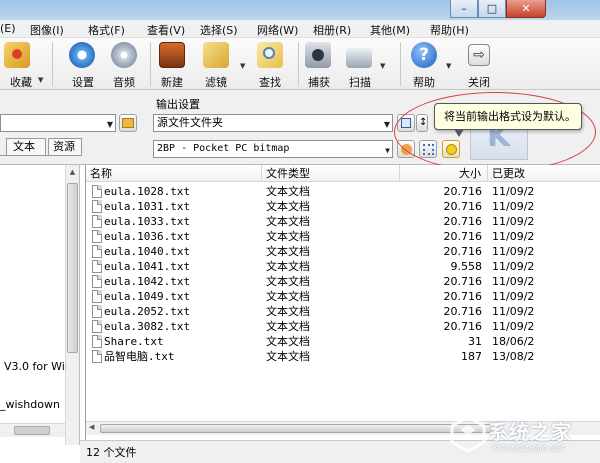  I want to click on settings-label: 设置, so click(83, 82).